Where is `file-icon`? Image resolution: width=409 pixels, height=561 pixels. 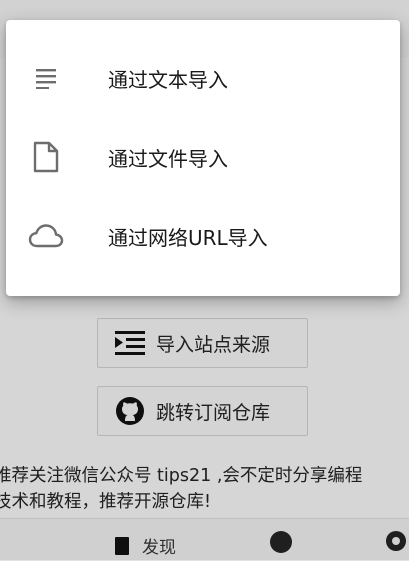
file-icon is located at coordinates (46, 157).